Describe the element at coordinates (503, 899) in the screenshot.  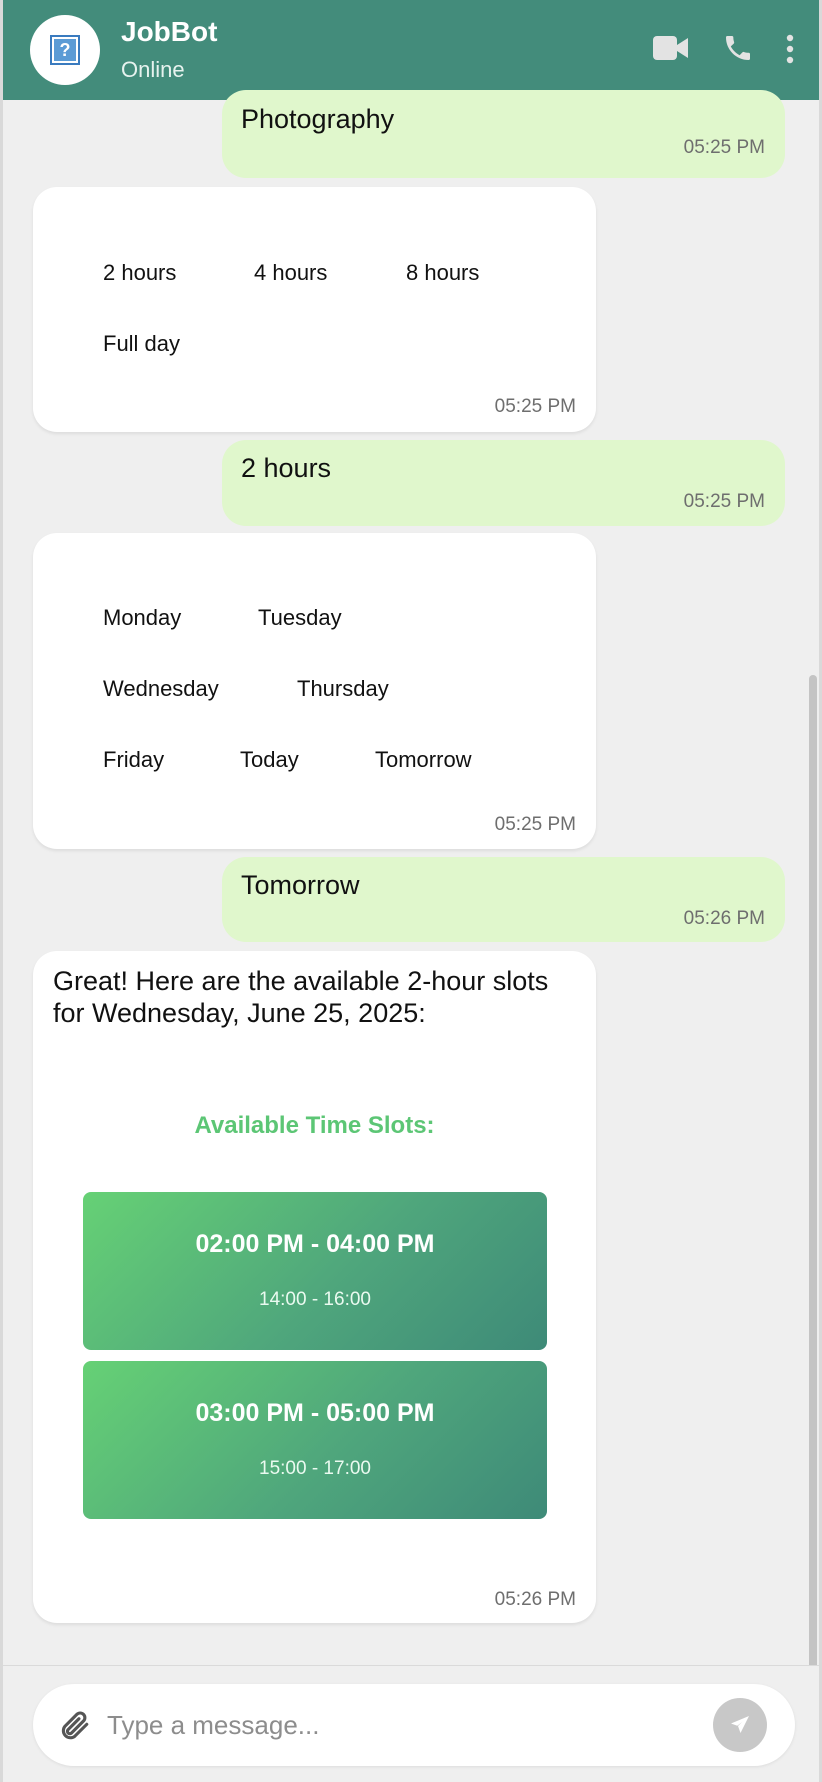
I see `outgoing-message: Tomorrow 05:26 PM` at that location.